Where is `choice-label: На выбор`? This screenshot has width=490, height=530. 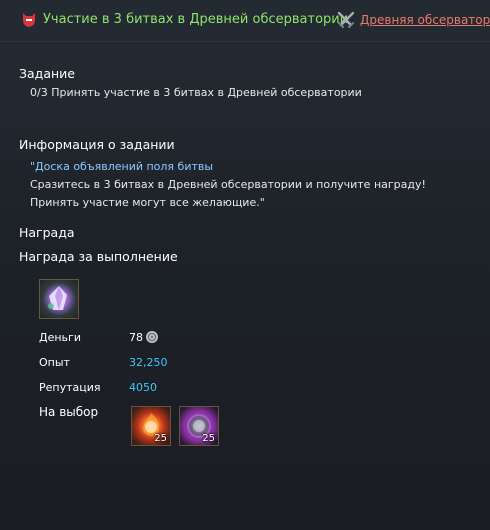
choice-label: На выбор is located at coordinates (69, 412).